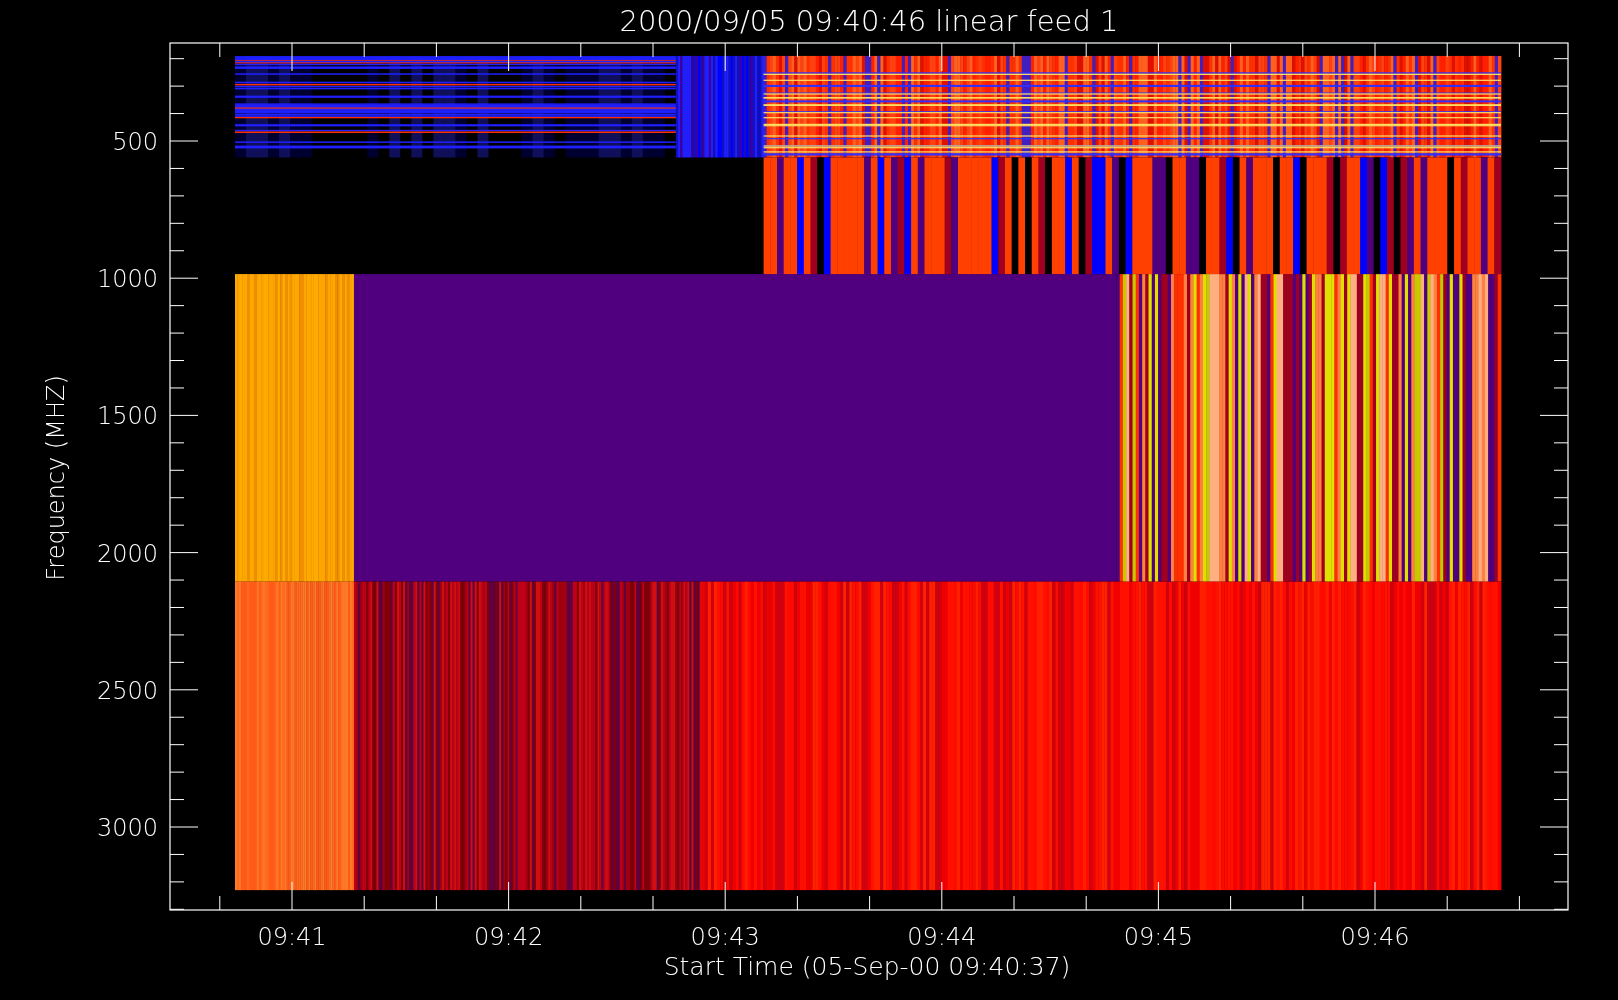 The height and width of the screenshot is (1000, 1618). Describe the element at coordinates (127, 690) in the screenshot. I see `y-tick-label: 2500` at that location.